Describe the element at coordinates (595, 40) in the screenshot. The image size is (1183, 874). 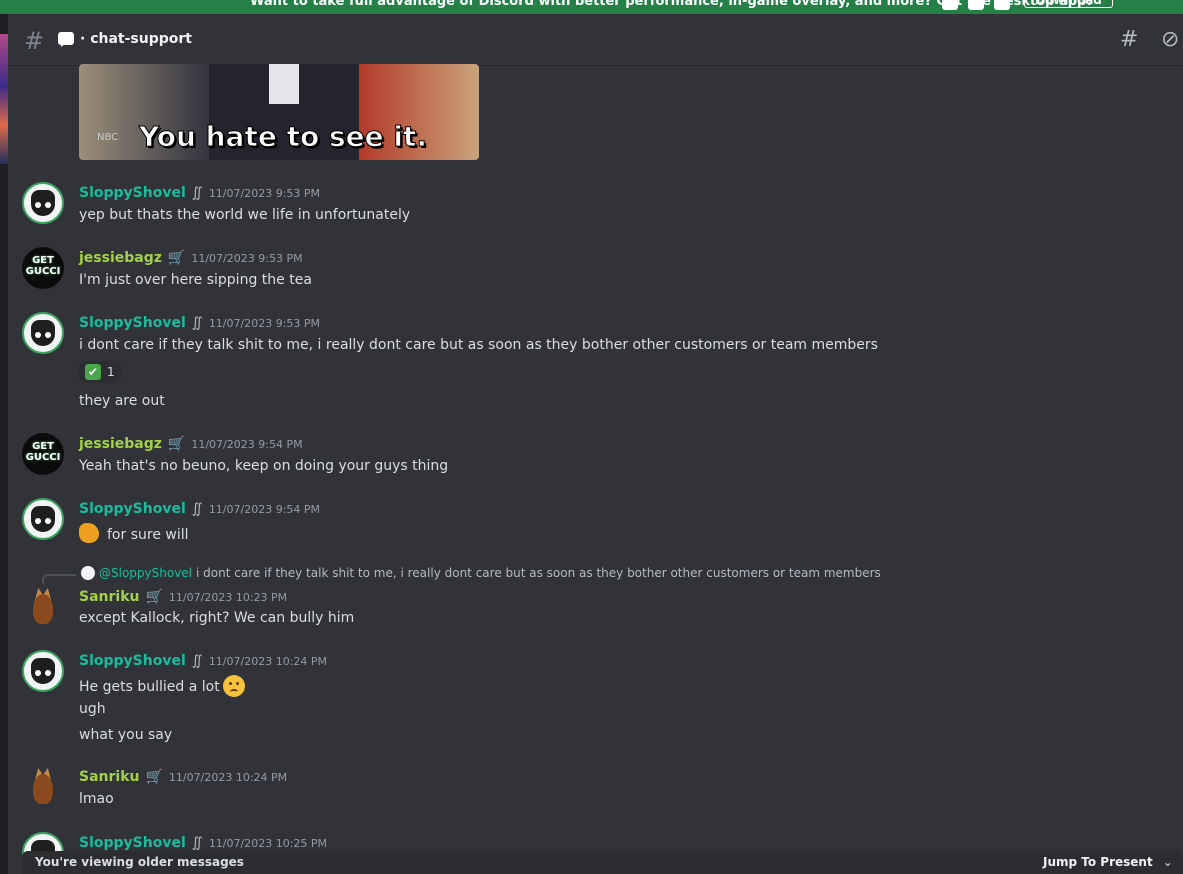
I see `channel-header: # · chat-support # ⊘` at that location.